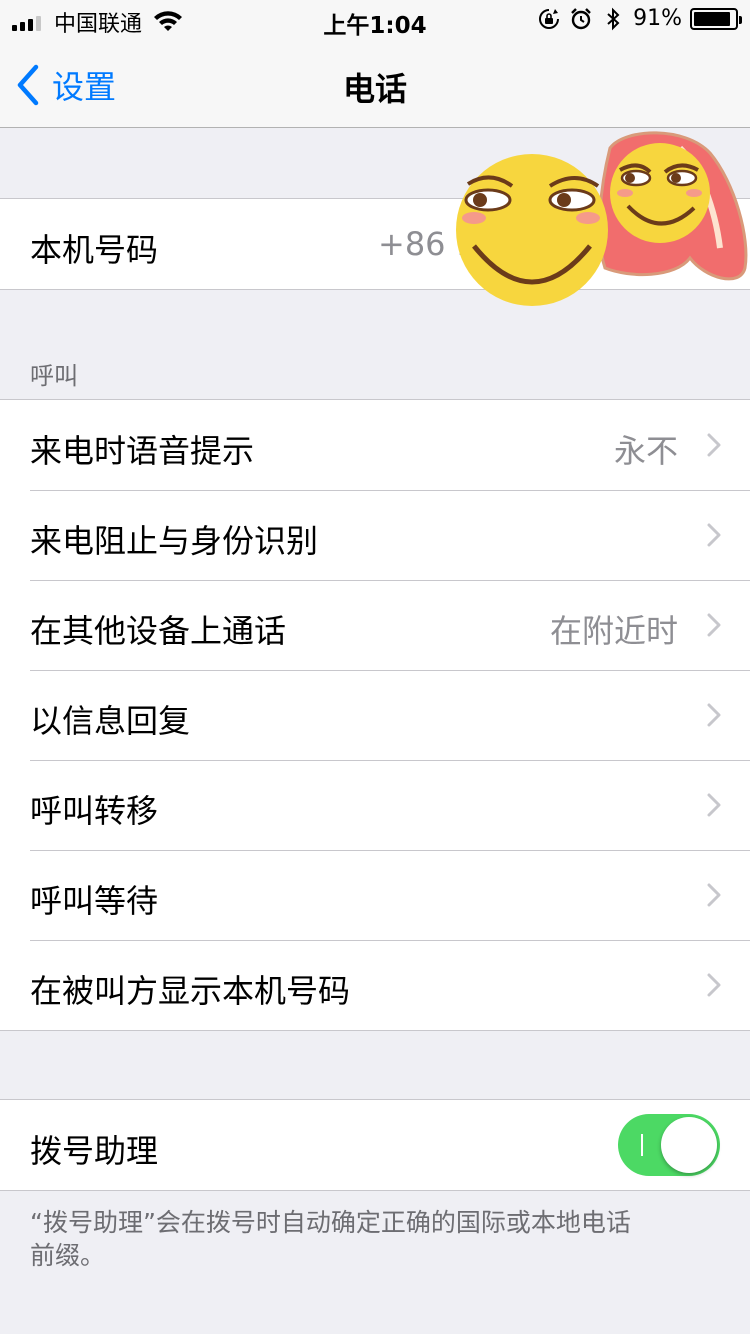 The image size is (750, 1334). What do you see at coordinates (94, 250) in the screenshot?
I see `my-number-label: 本机号码` at bounding box center [94, 250].